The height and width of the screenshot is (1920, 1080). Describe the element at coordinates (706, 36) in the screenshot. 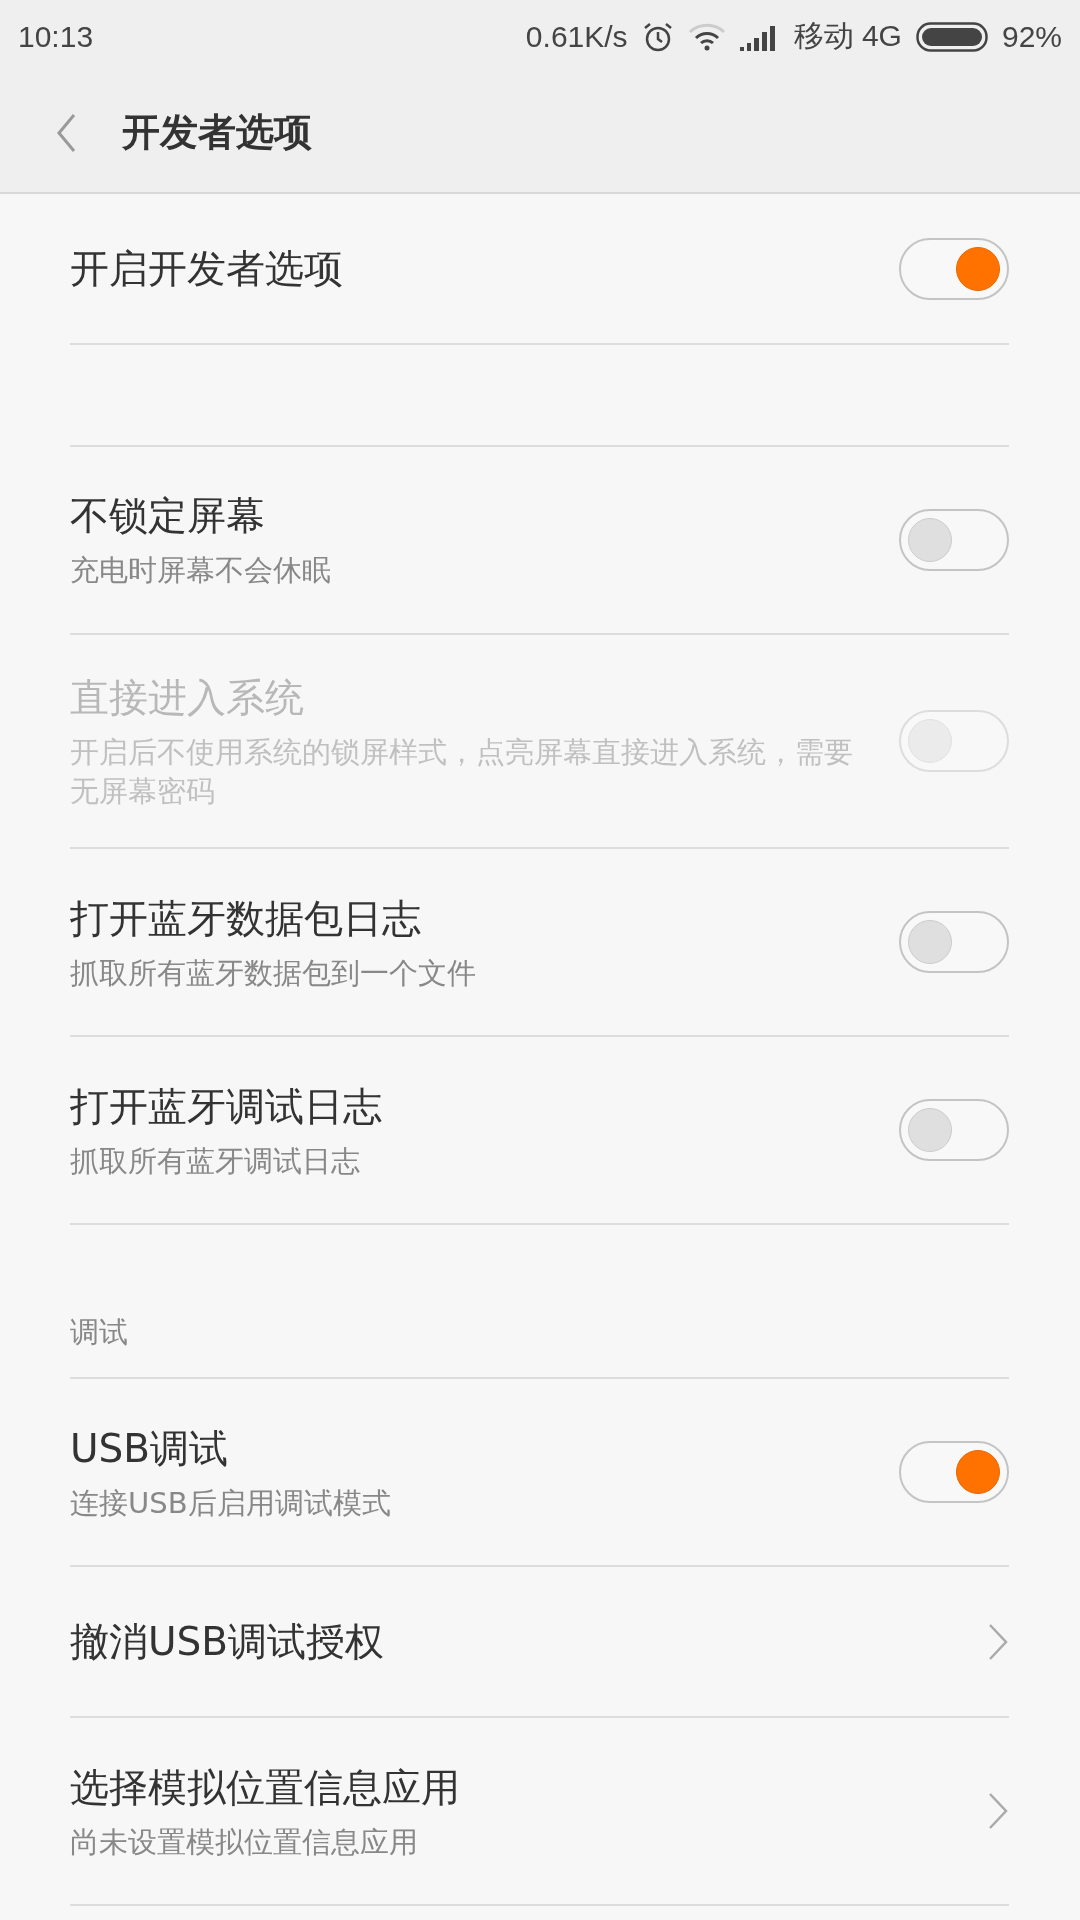

I see `wifi-icon` at that location.